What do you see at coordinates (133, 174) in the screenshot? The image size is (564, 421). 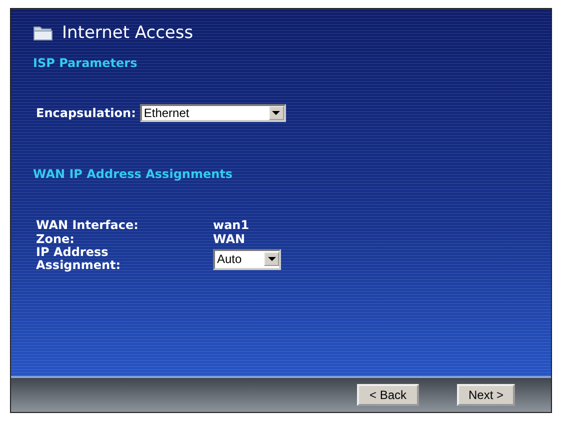 I see `section-heading: WAN IP Address Assignments` at bounding box center [133, 174].